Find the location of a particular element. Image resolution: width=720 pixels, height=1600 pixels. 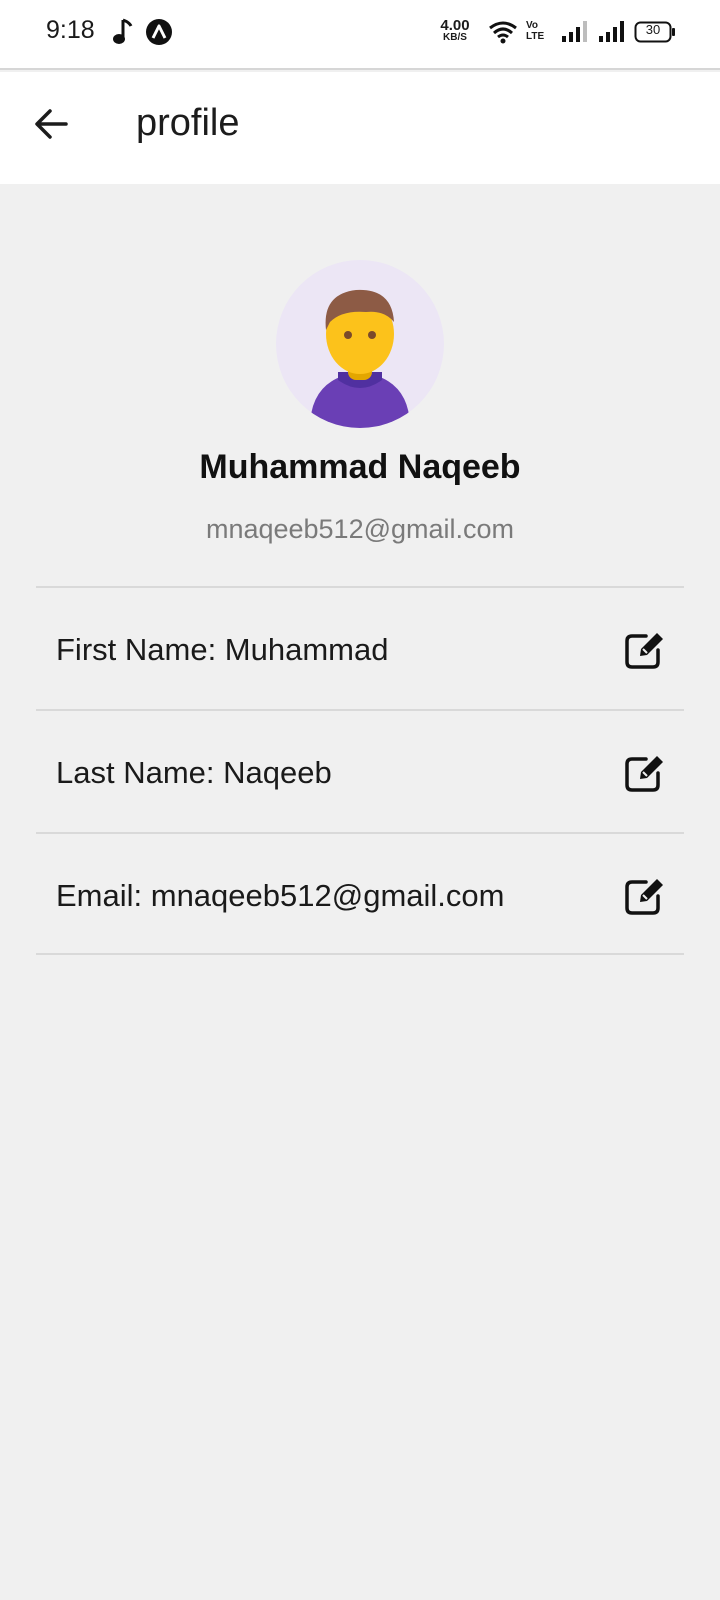

profile-email: mnaqeeb512@gmail.com is located at coordinates (360, 529).